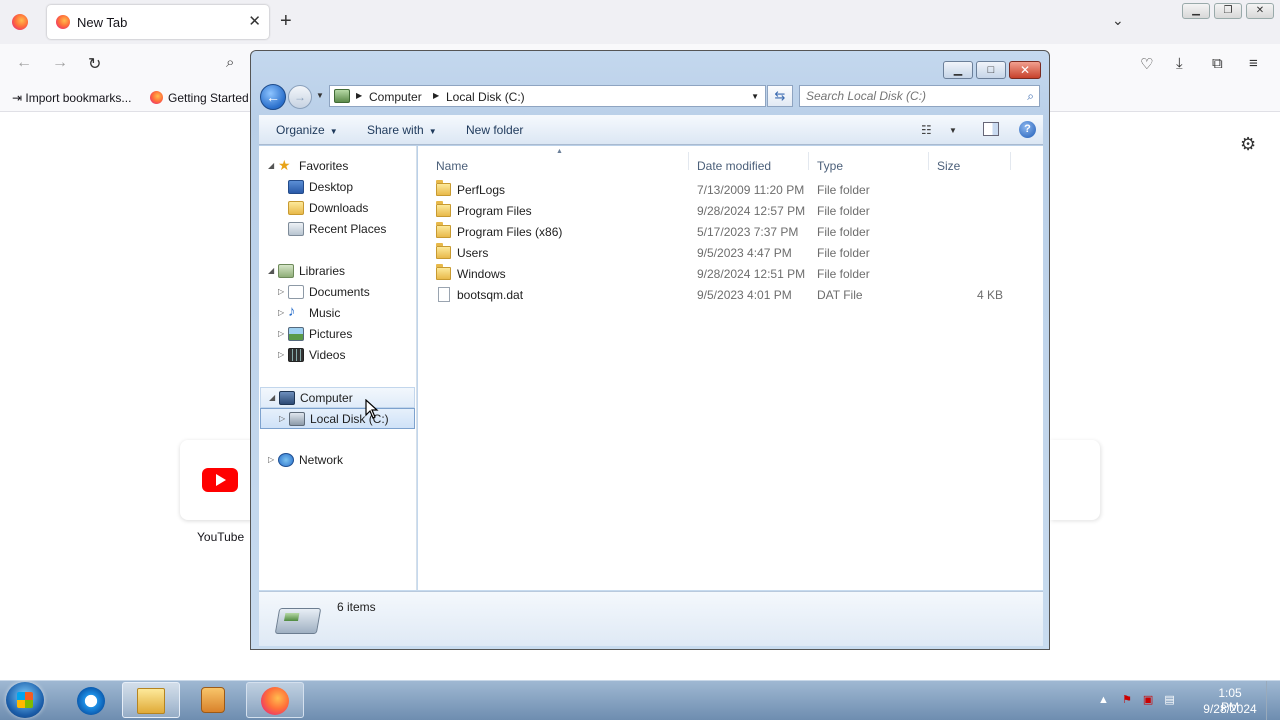  What do you see at coordinates (25, 700) in the screenshot?
I see `start-button` at bounding box center [25, 700].